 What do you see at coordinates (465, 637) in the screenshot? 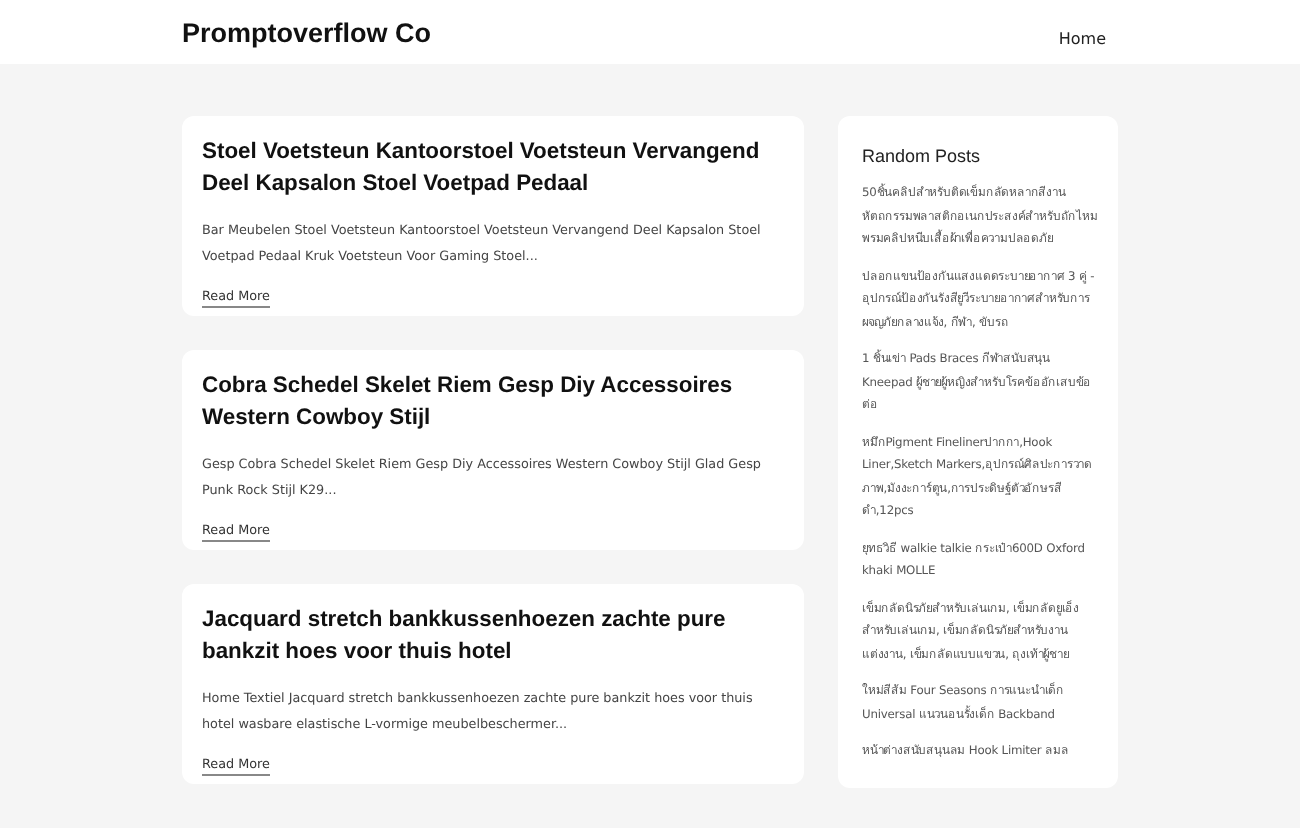
I see `post-title: Jacquard stretch bankkussenhoezen zachte pure bankzit hoes voor thuis hotel` at bounding box center [465, 637].